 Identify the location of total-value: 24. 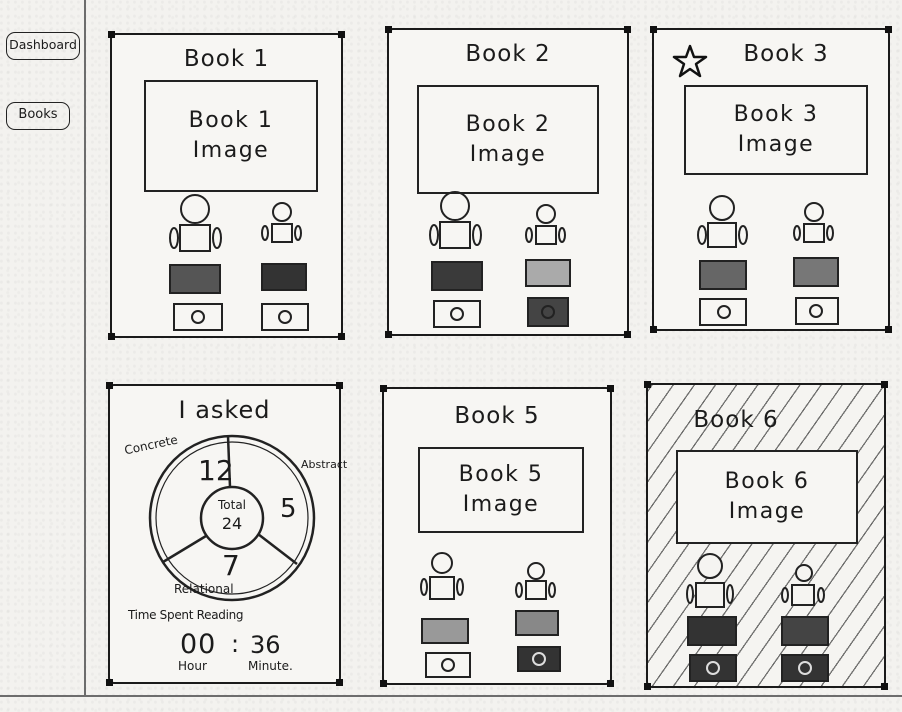
(232, 523).